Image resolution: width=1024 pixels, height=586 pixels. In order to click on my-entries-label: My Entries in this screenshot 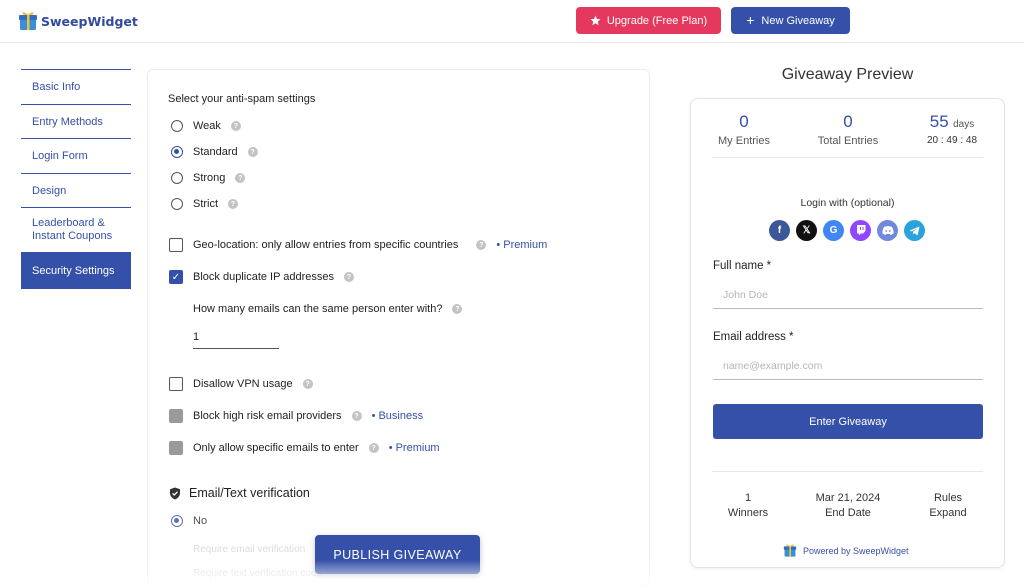, I will do `click(744, 141)`.